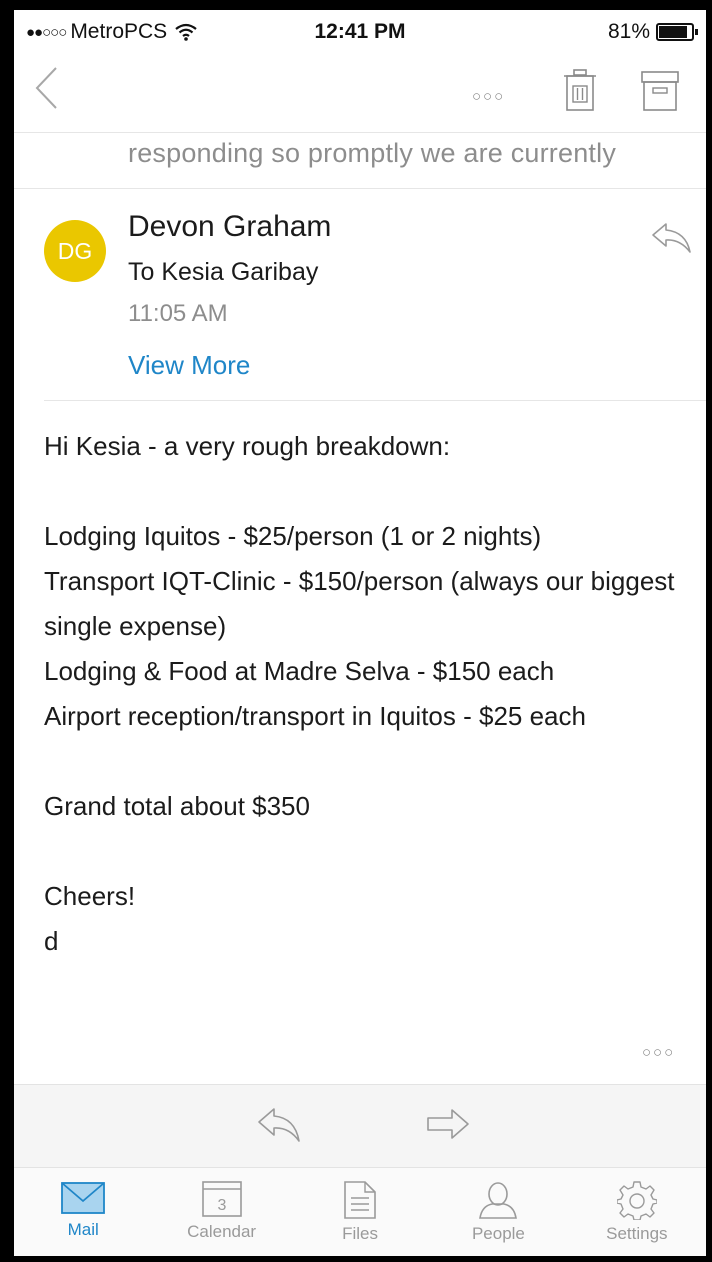 The image size is (712, 1262). I want to click on view-more-link: View More, so click(189, 365).